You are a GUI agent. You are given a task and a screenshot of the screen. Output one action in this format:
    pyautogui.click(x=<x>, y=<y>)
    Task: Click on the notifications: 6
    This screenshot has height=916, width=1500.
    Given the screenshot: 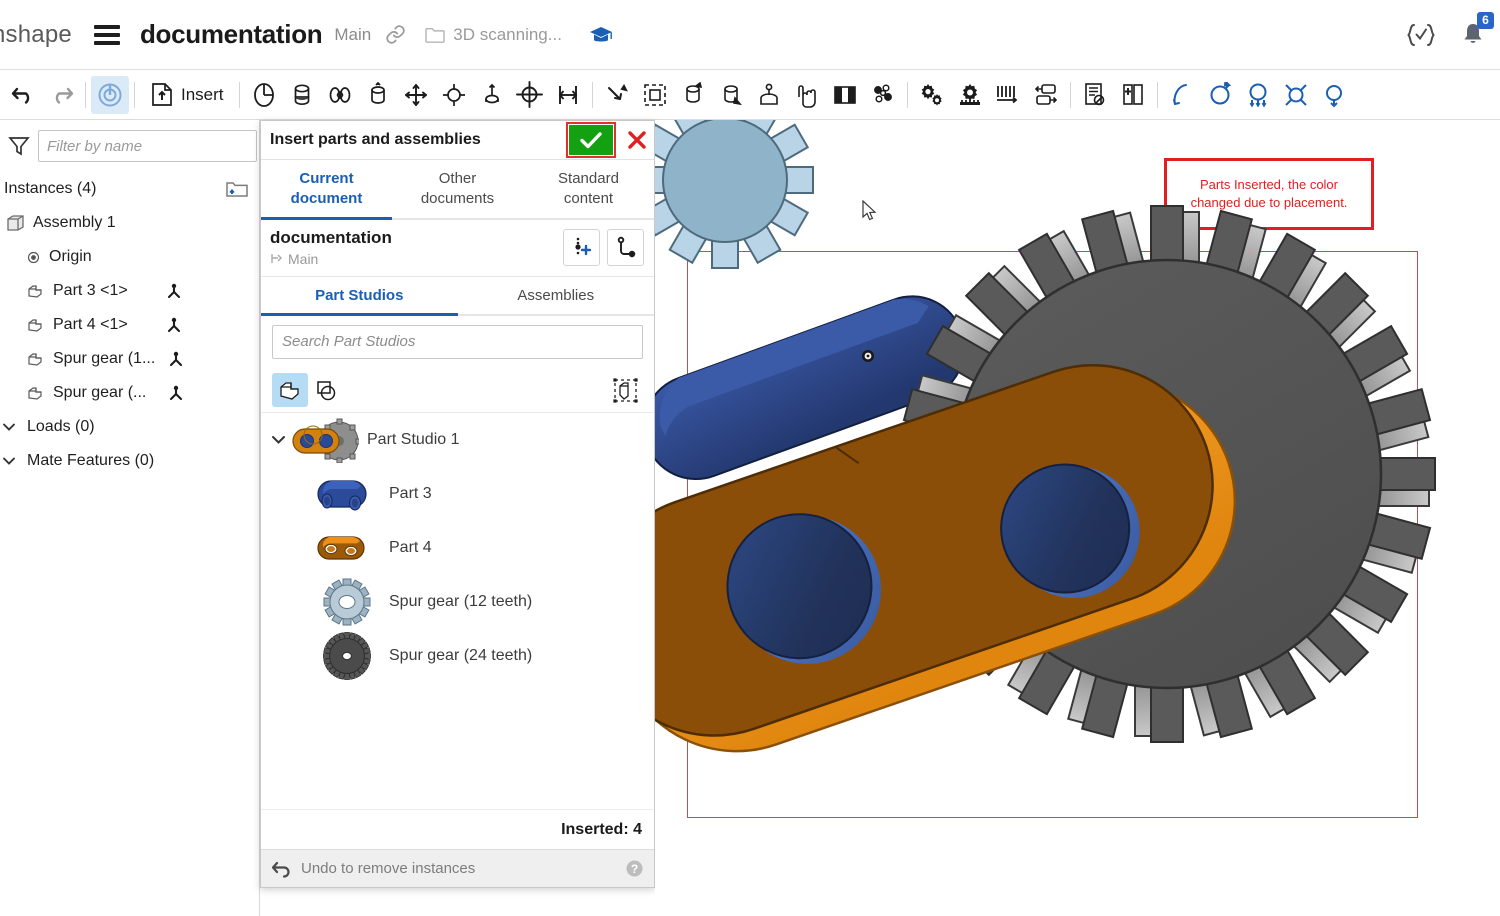 What is the action you would take?
    pyautogui.click(x=1477, y=30)
    